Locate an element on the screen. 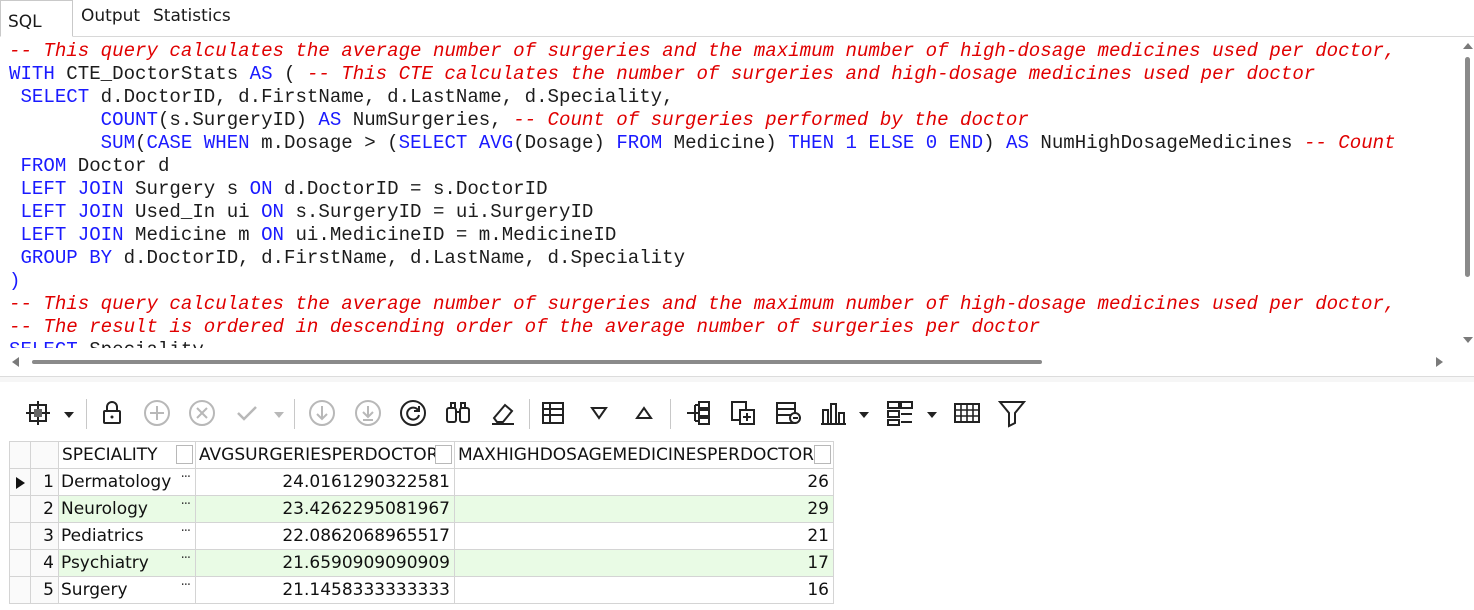 The width and height of the screenshot is (1474, 610). editor-vertical-scrollbar is located at coordinates (1467, 192).